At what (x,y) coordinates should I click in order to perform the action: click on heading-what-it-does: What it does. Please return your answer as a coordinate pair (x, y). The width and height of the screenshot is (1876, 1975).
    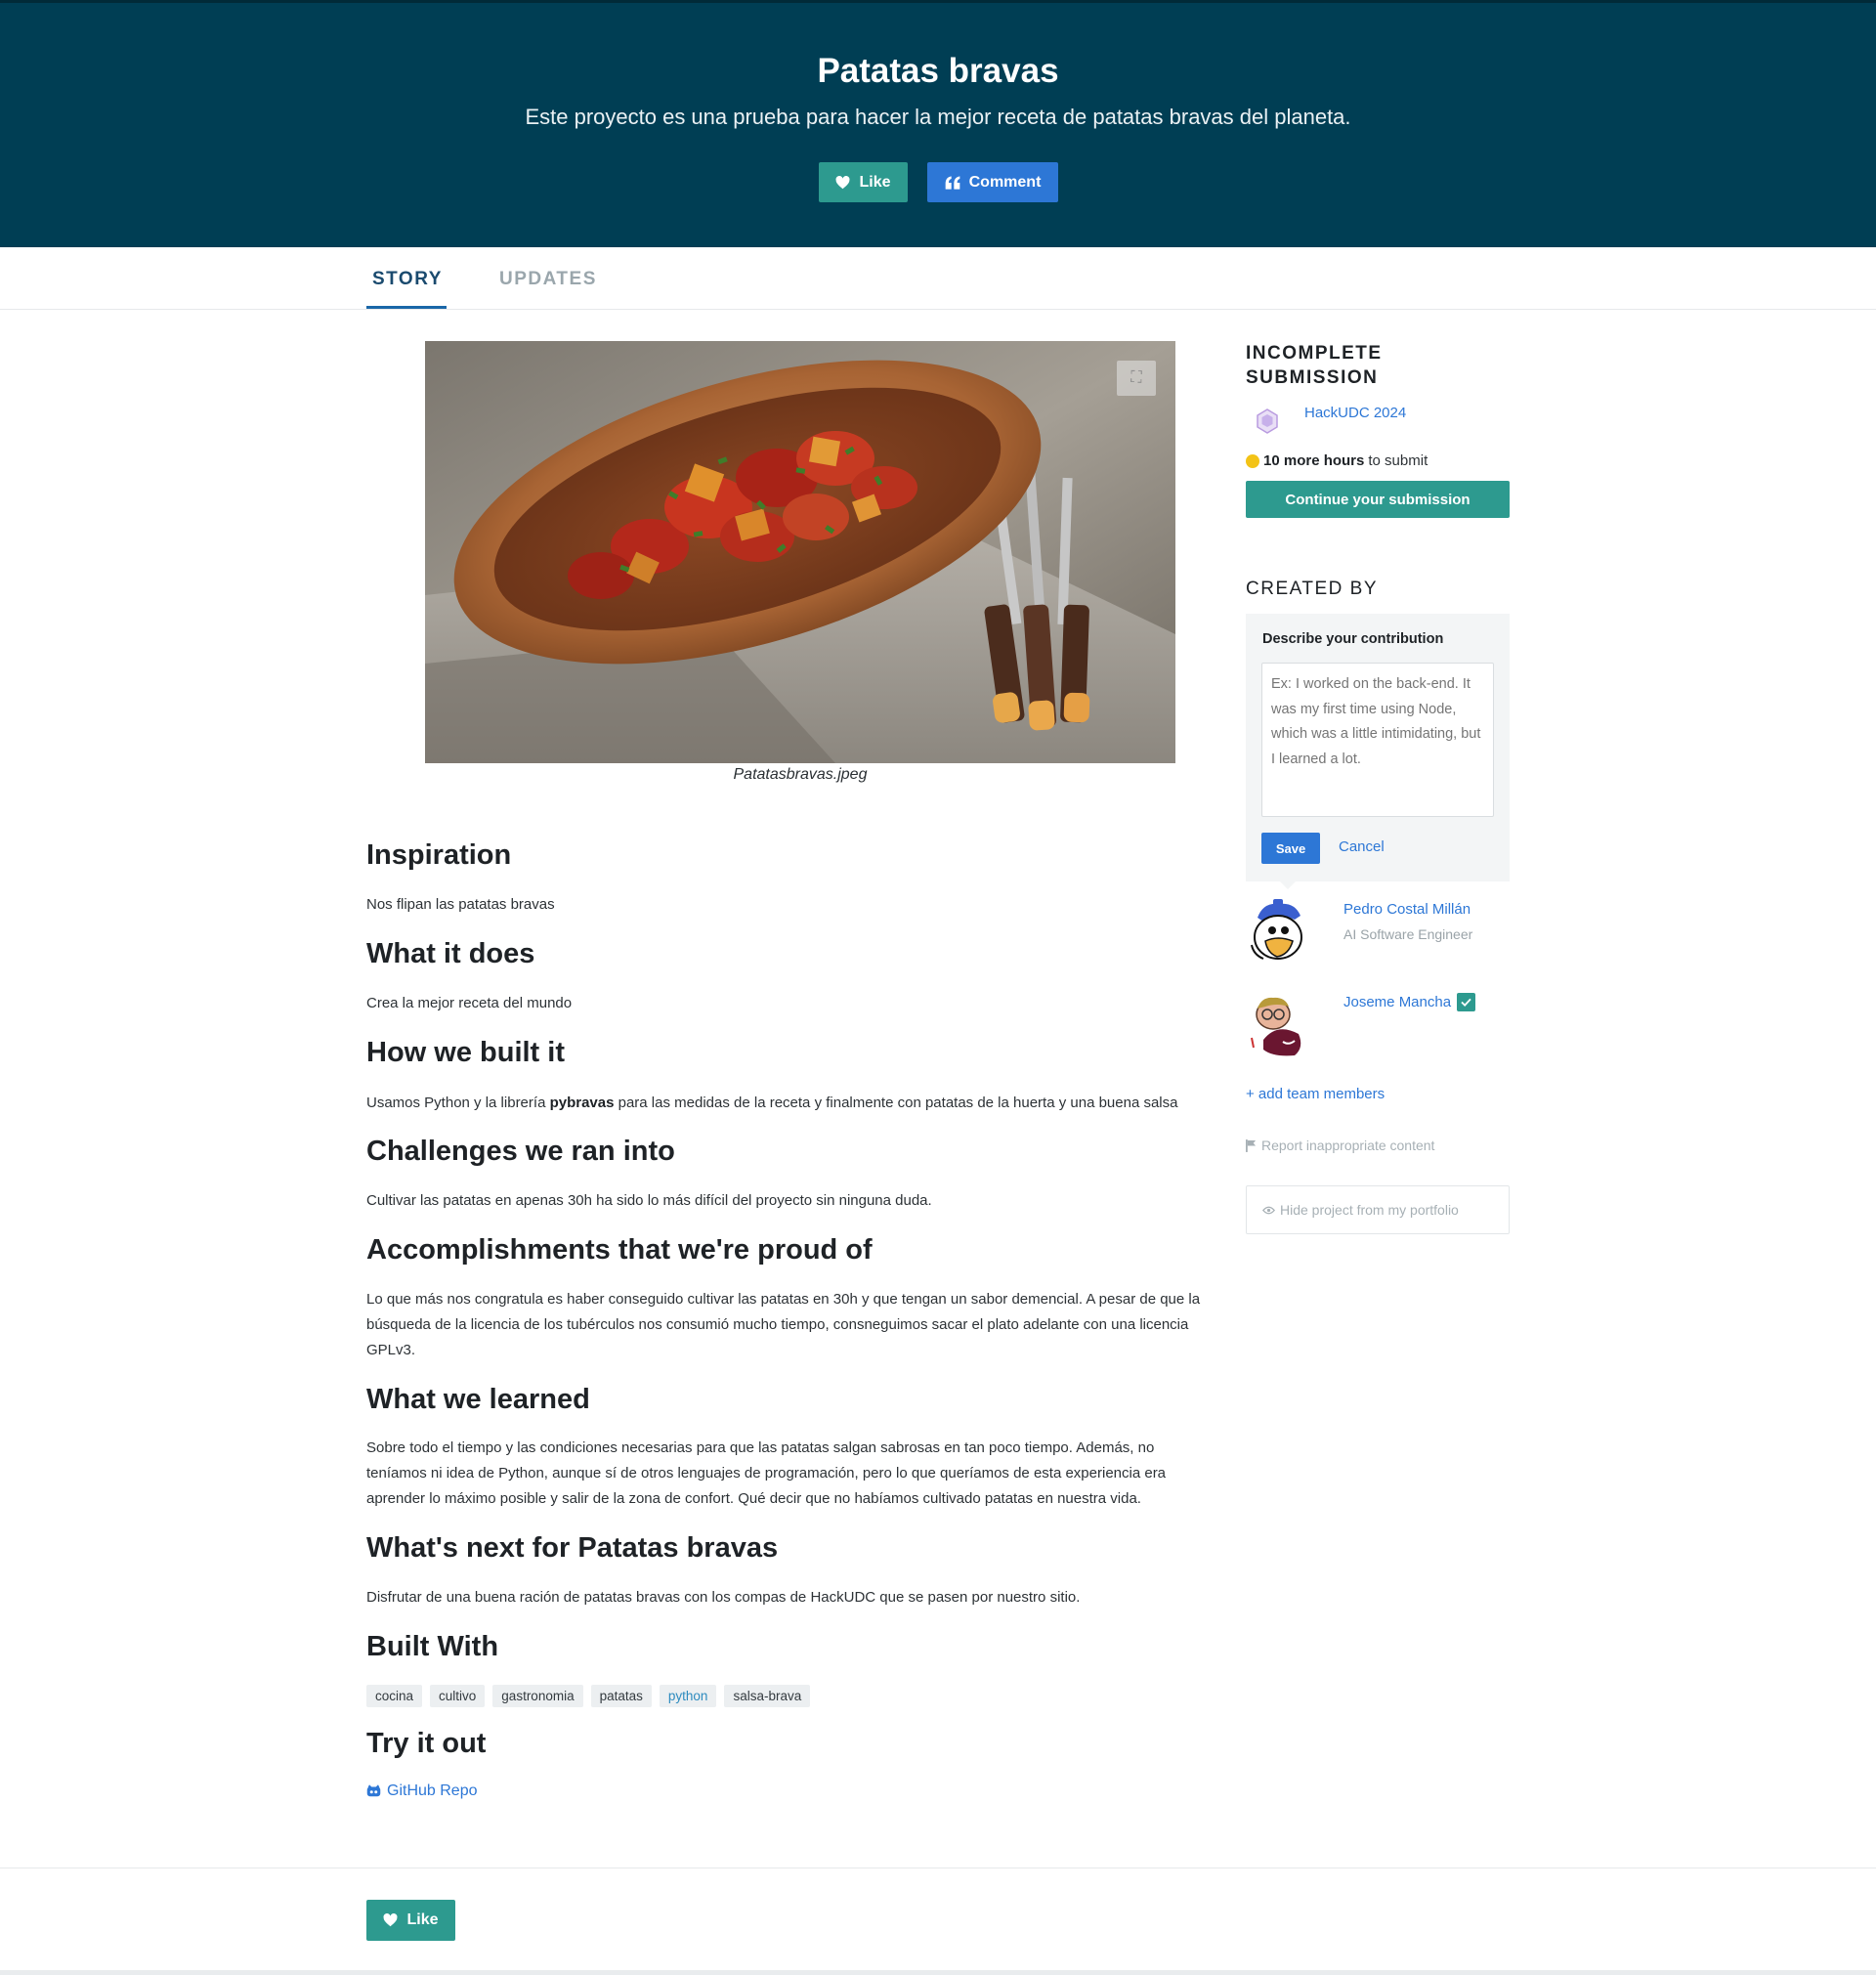
    Looking at the image, I should click on (450, 954).